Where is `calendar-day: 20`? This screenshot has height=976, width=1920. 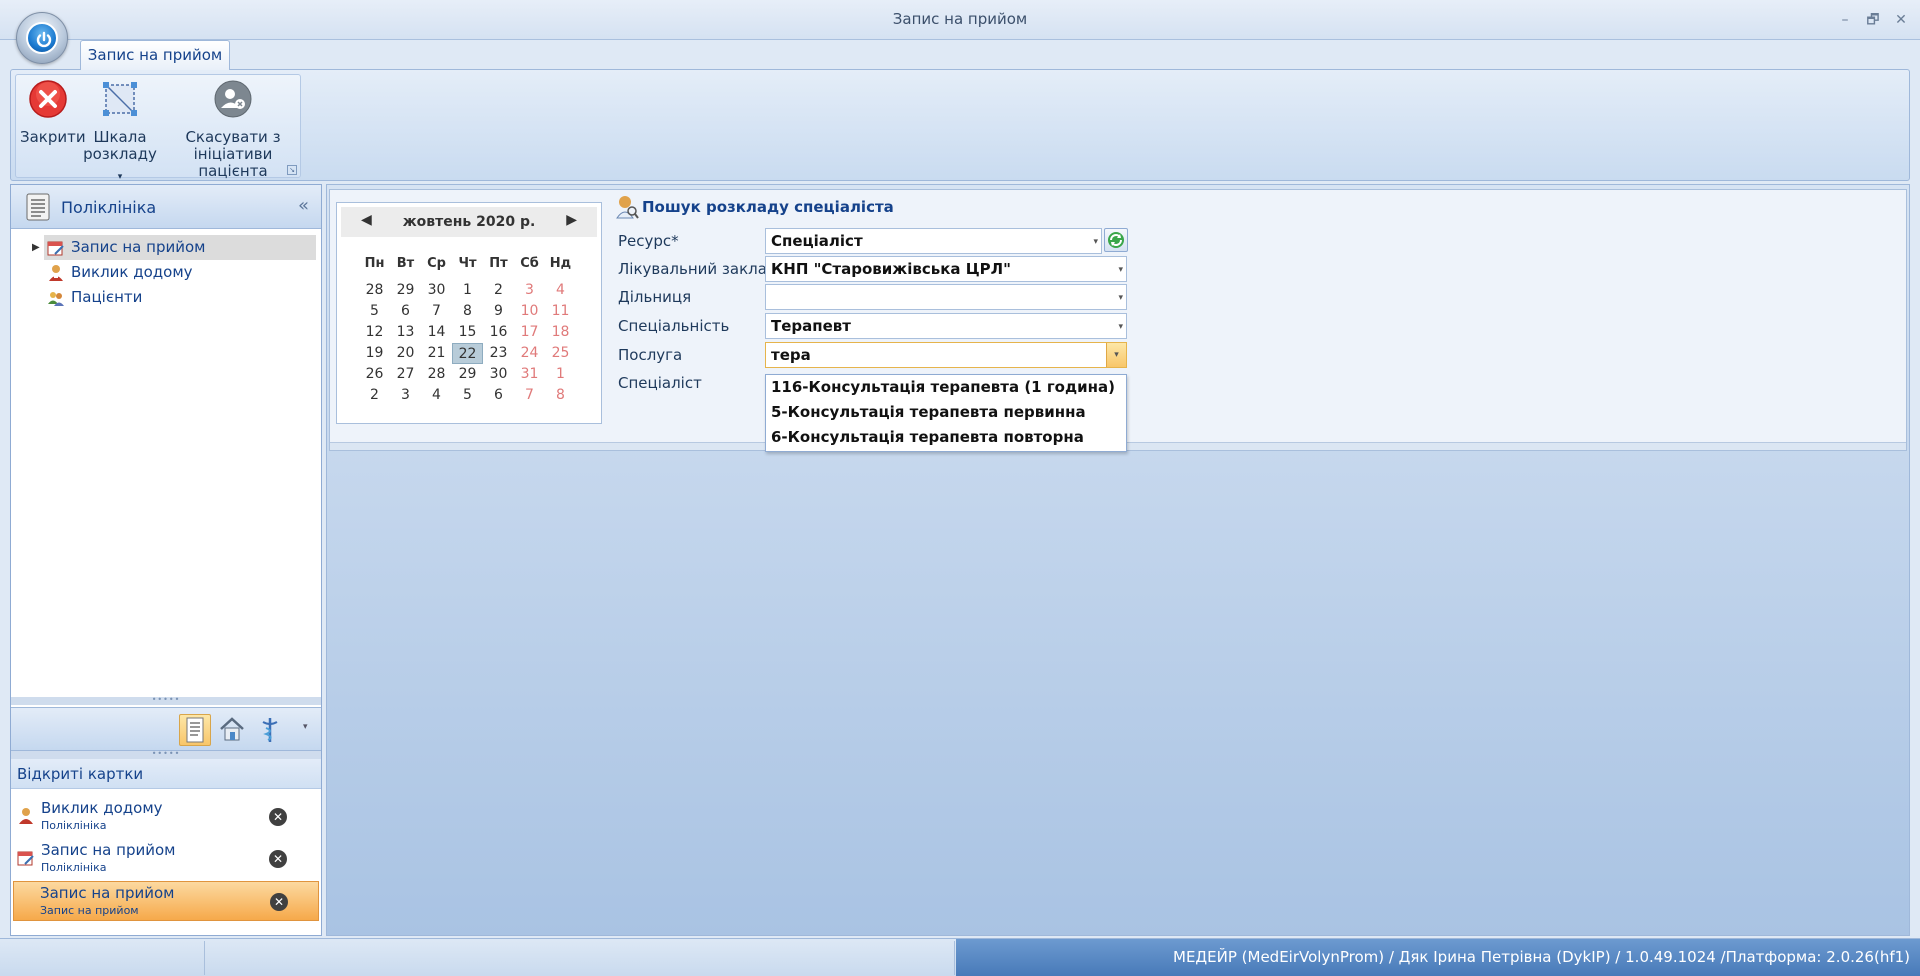 calendar-day: 20 is located at coordinates (405, 353).